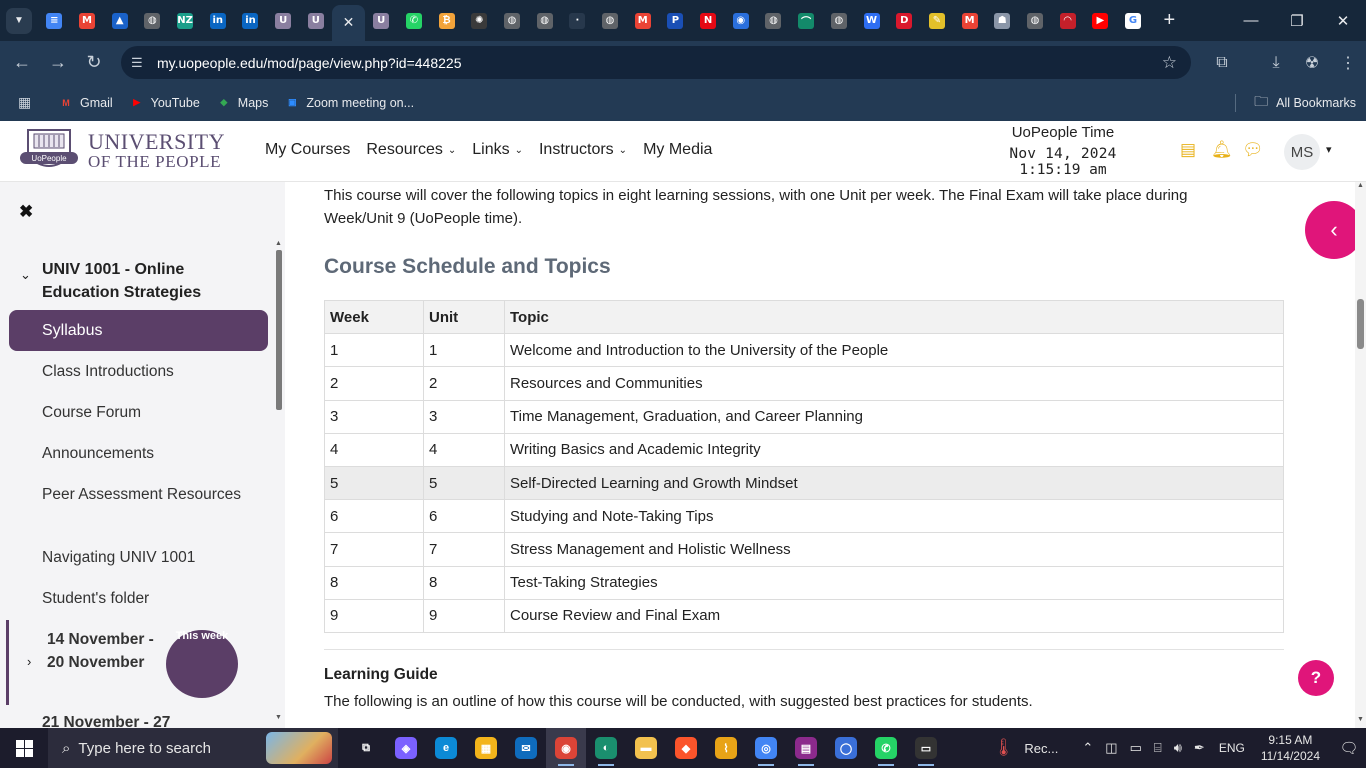  Describe the element at coordinates (740, 20) in the screenshot. I see `browser-tab: ◉` at that location.